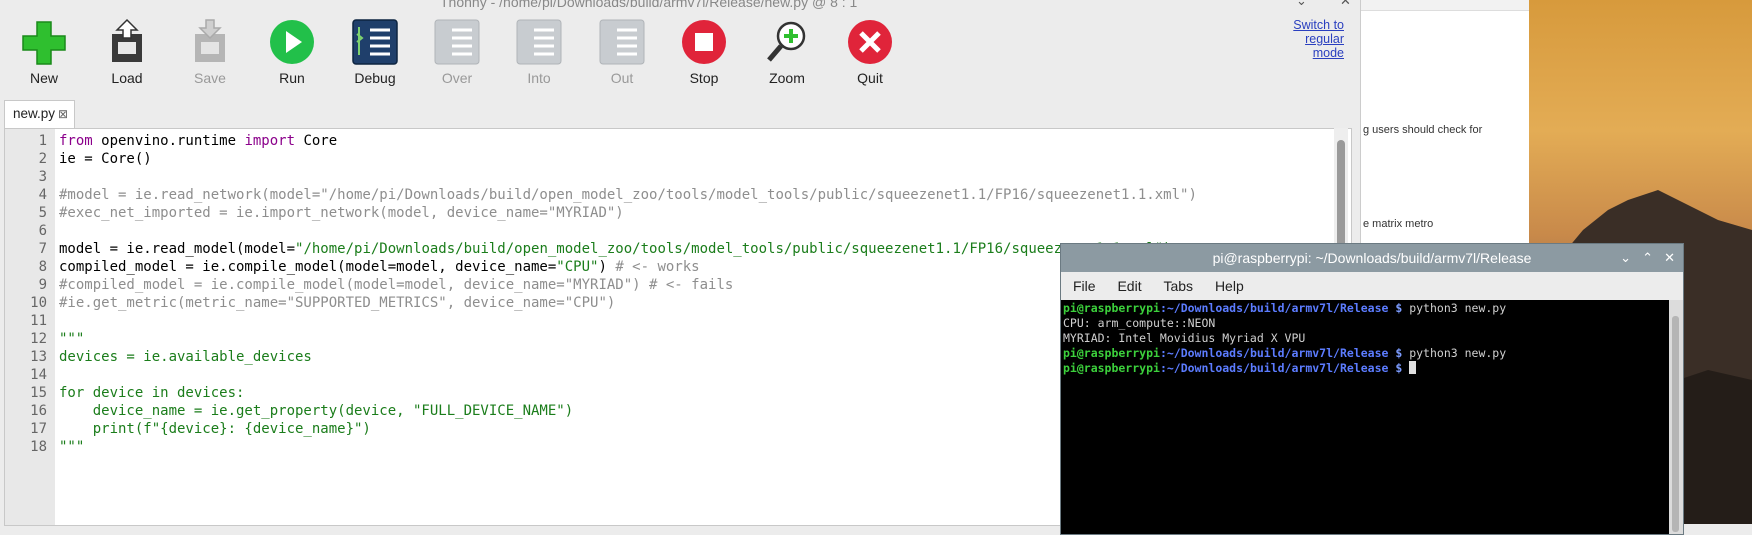 The width and height of the screenshot is (1752, 535). What do you see at coordinates (622, 52) in the screenshot?
I see `step-out-button: Out` at bounding box center [622, 52].